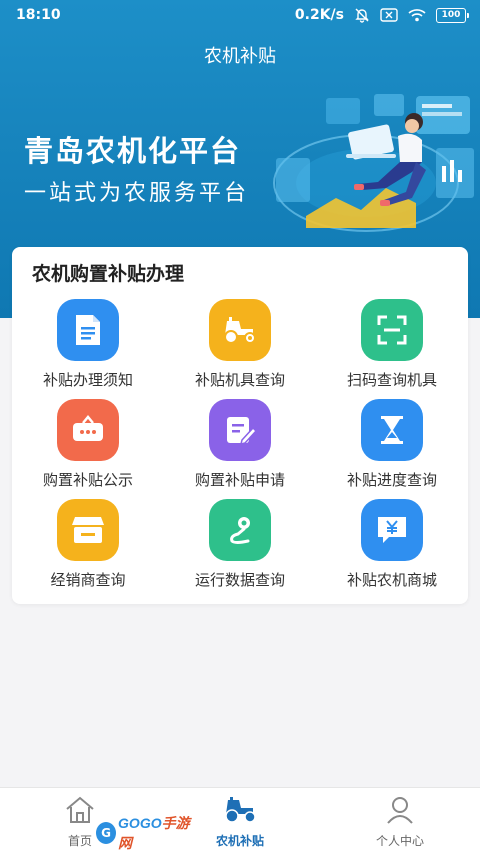 The width and height of the screenshot is (480, 853). I want to click on service-subsidy-mall: 补贴农机商城, so click(392, 549).